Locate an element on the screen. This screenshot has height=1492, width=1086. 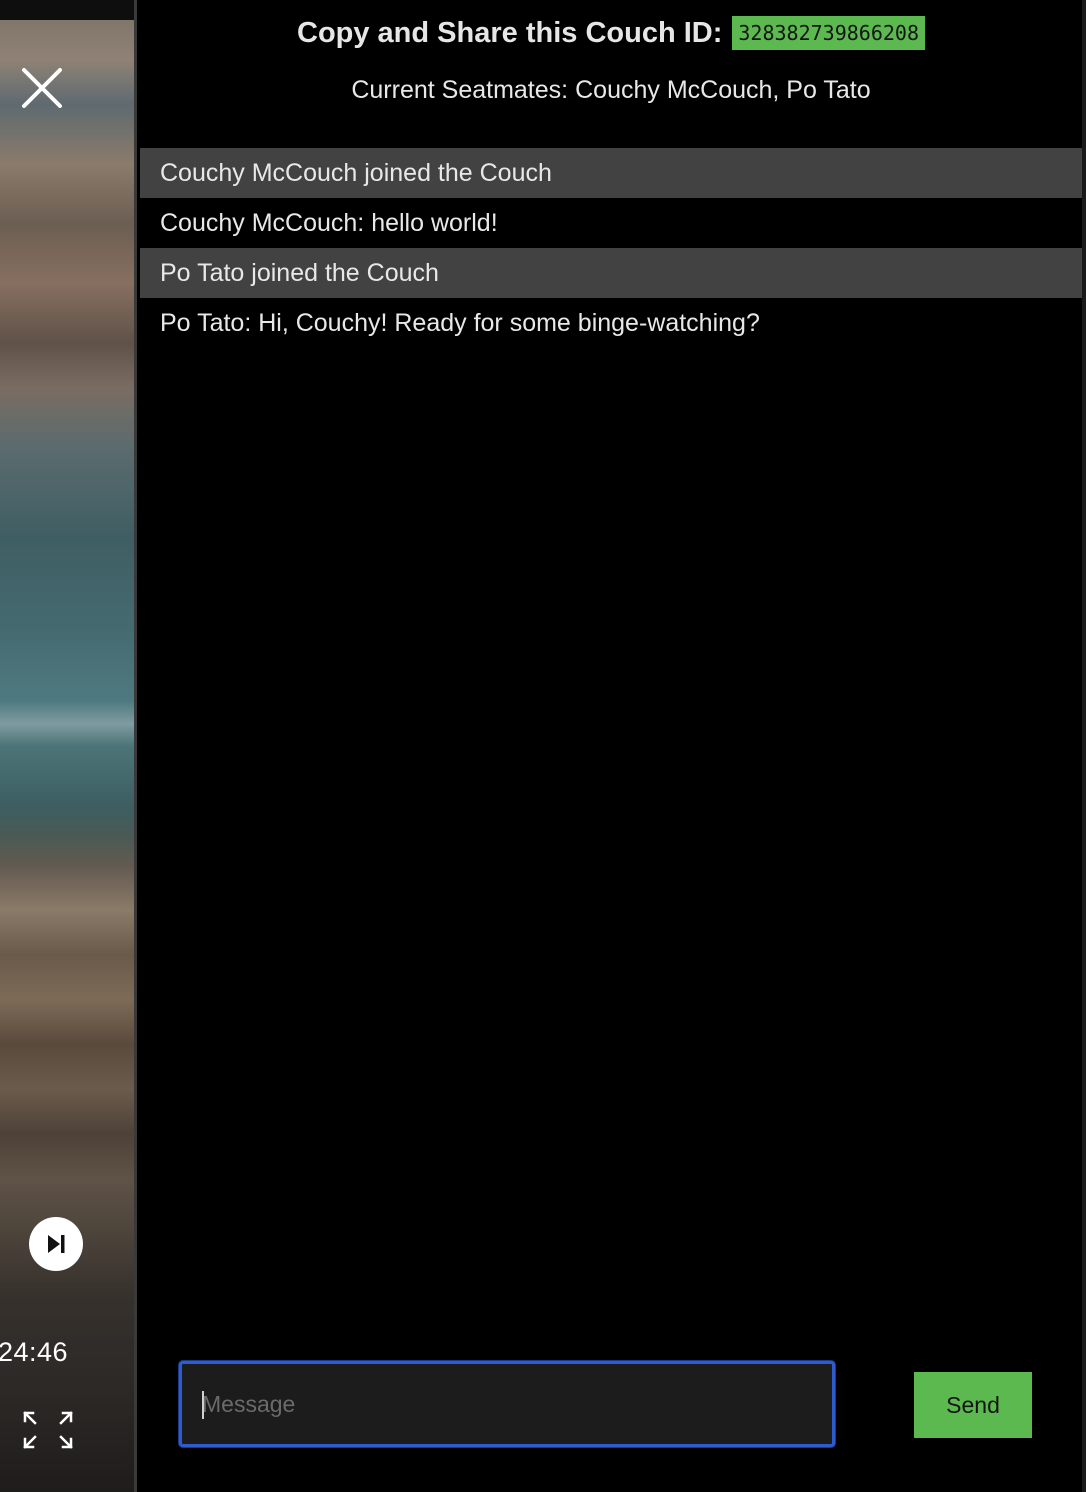
seatmates-names: Couchy McCouch, Po Tato is located at coordinates (723, 90).